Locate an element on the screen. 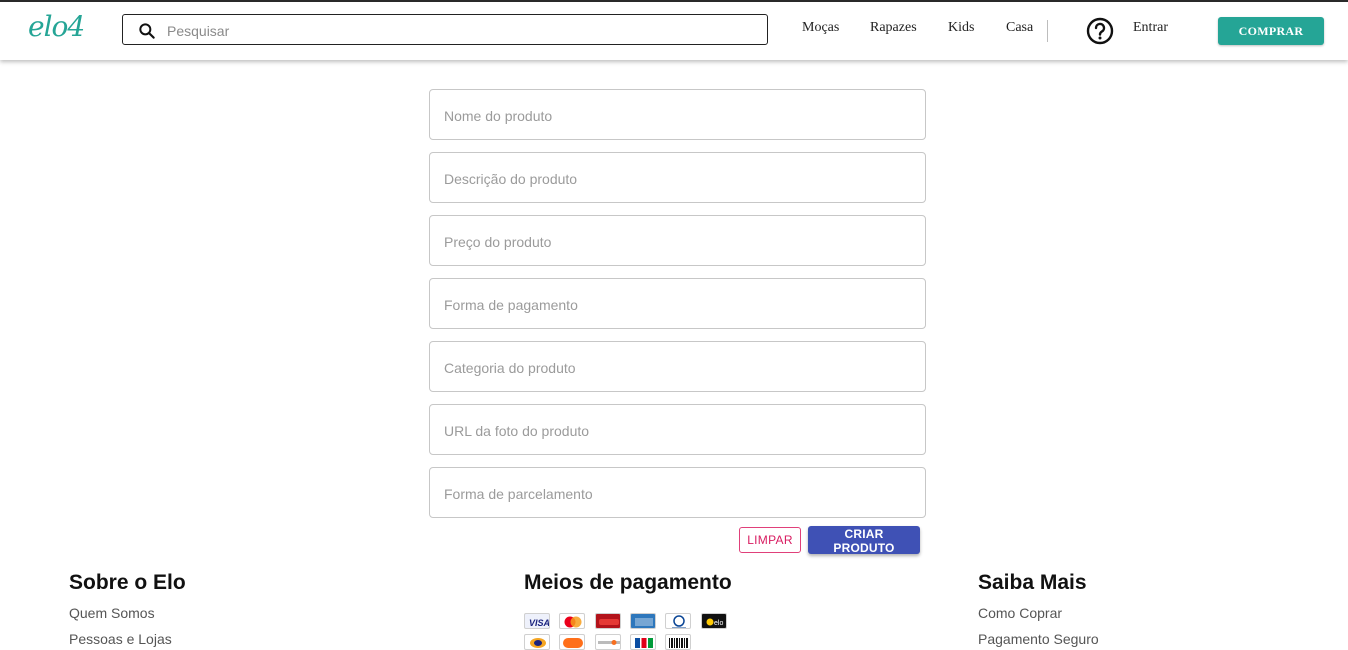 The height and width of the screenshot is (650, 1348). create-product-button: CRIAR PRODUTO is located at coordinates (864, 540).